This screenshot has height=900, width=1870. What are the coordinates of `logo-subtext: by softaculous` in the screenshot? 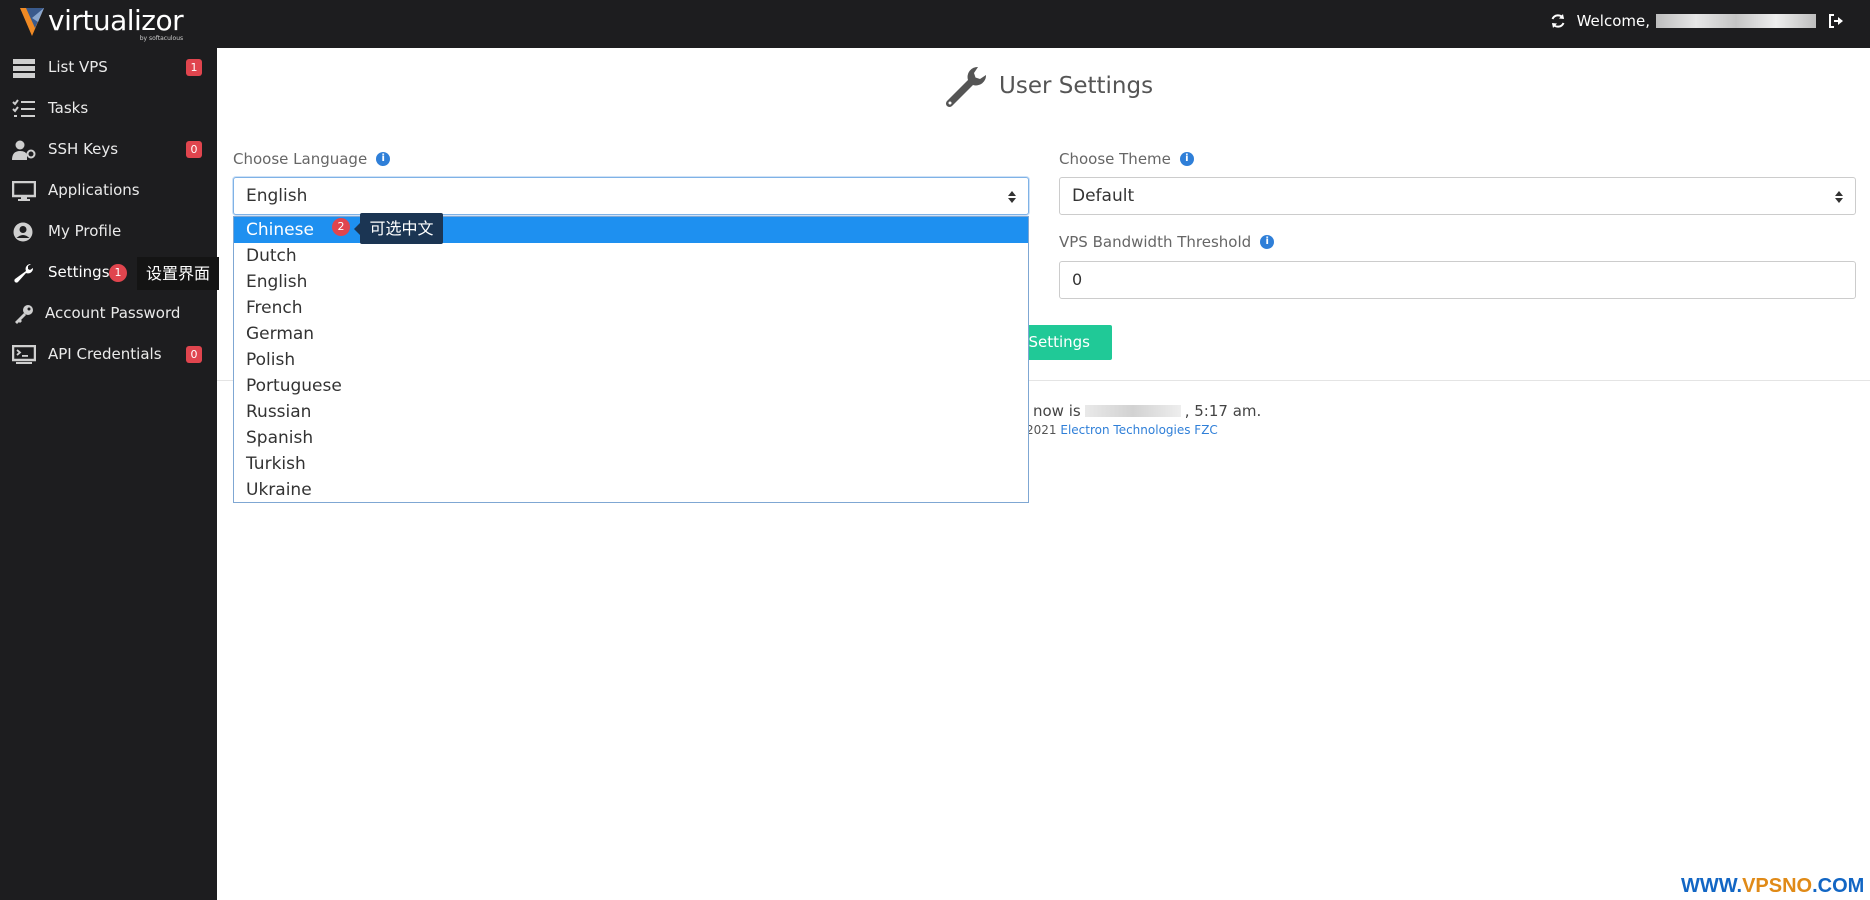 It's located at (161, 38).